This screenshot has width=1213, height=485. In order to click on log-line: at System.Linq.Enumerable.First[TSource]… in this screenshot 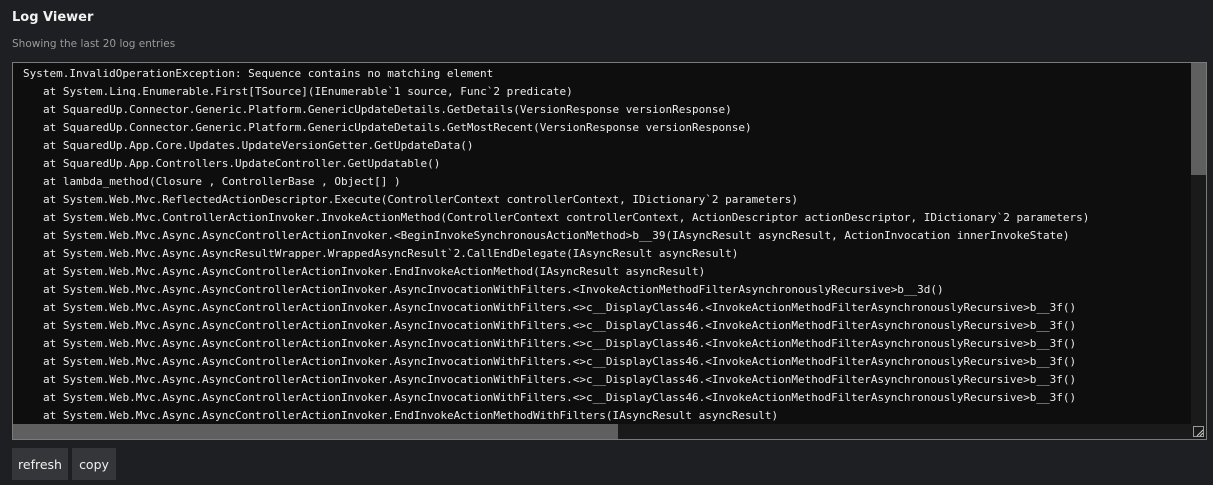, I will do `click(308, 91)`.